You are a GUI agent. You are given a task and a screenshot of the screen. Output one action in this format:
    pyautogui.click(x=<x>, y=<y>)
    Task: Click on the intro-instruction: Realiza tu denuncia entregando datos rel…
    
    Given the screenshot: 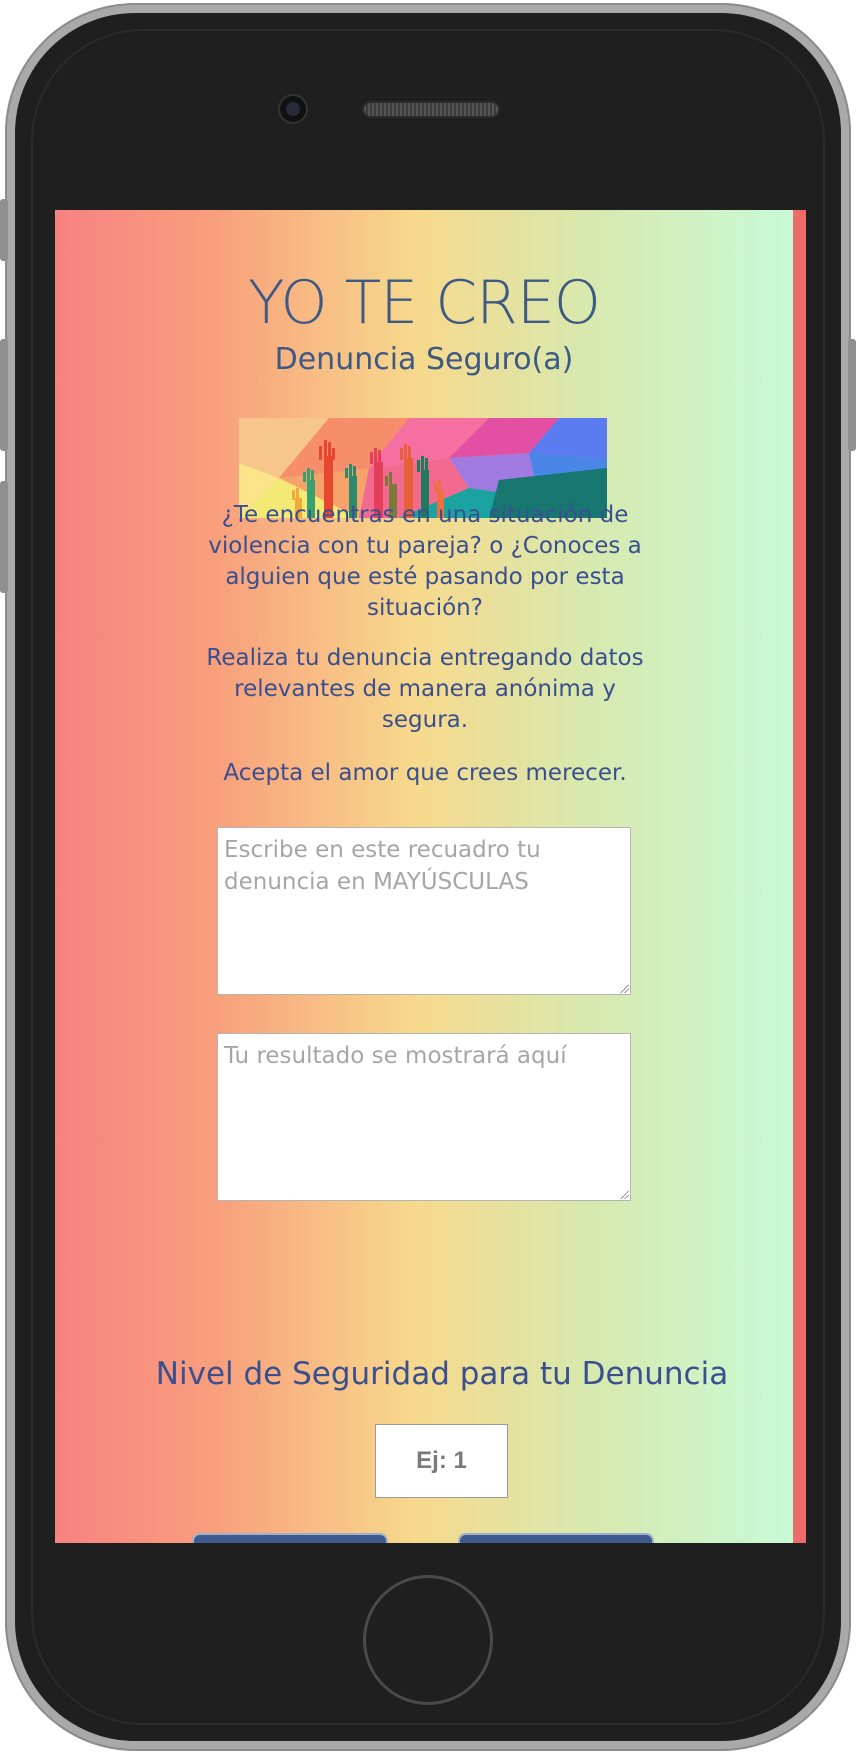 What is the action you would take?
    pyautogui.click(x=425, y=689)
    